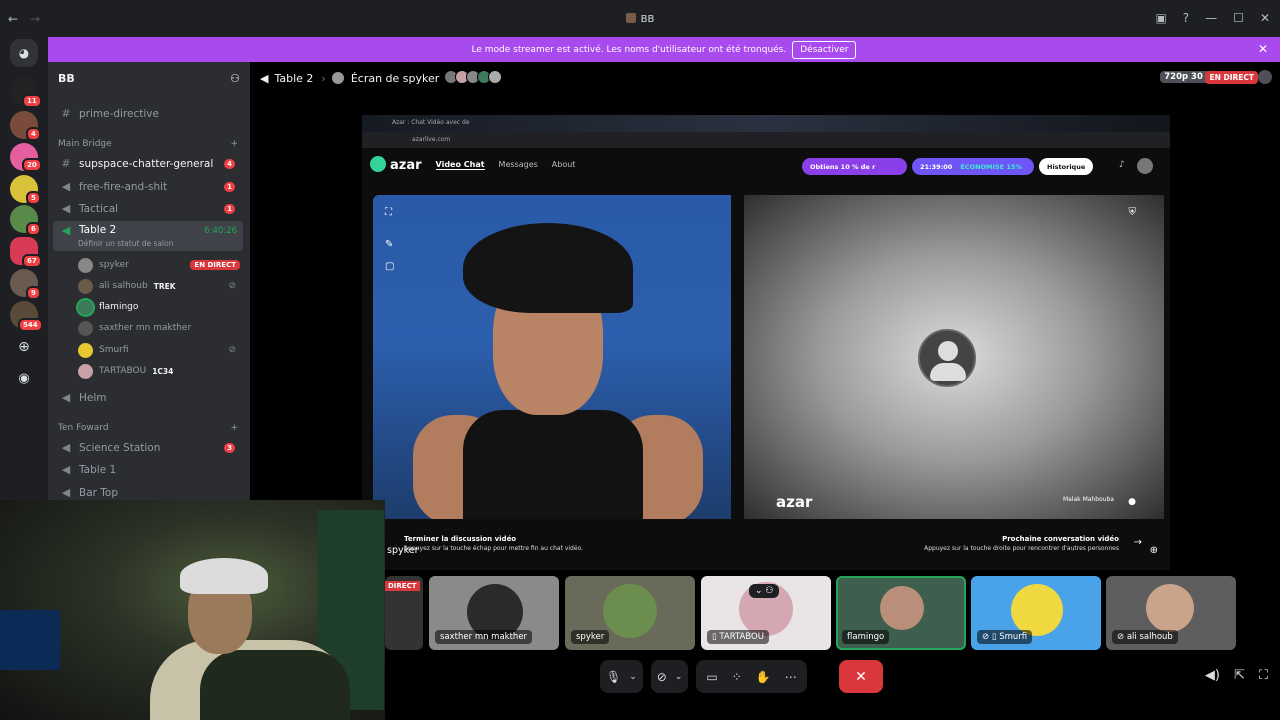 This screenshot has width=1280, height=720. Describe the element at coordinates (518, 164) in the screenshot. I see `nav-messages: Messages` at that location.